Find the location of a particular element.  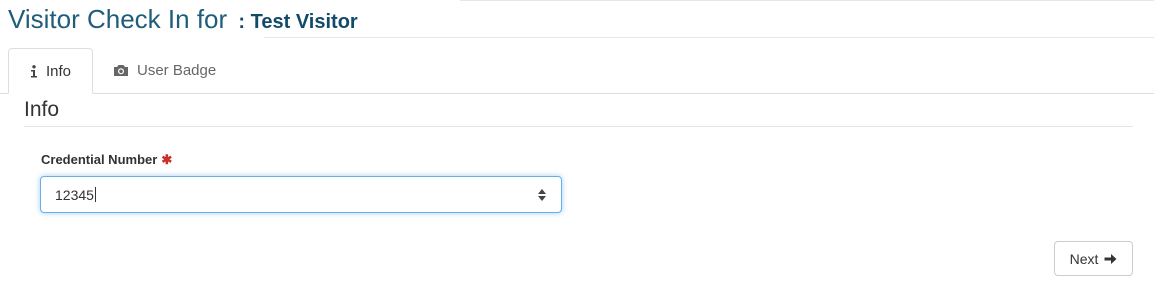

number-spinner-icon is located at coordinates (542, 195).